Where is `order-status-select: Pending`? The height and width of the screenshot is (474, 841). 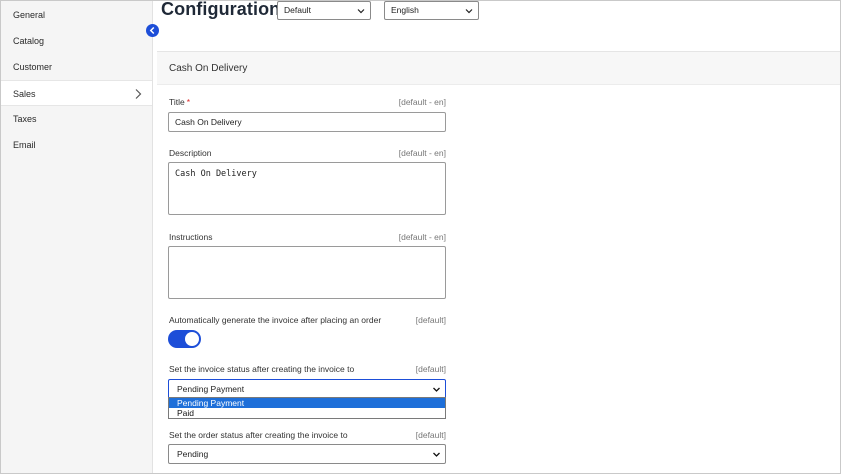
order-status-select: Pending is located at coordinates (307, 454).